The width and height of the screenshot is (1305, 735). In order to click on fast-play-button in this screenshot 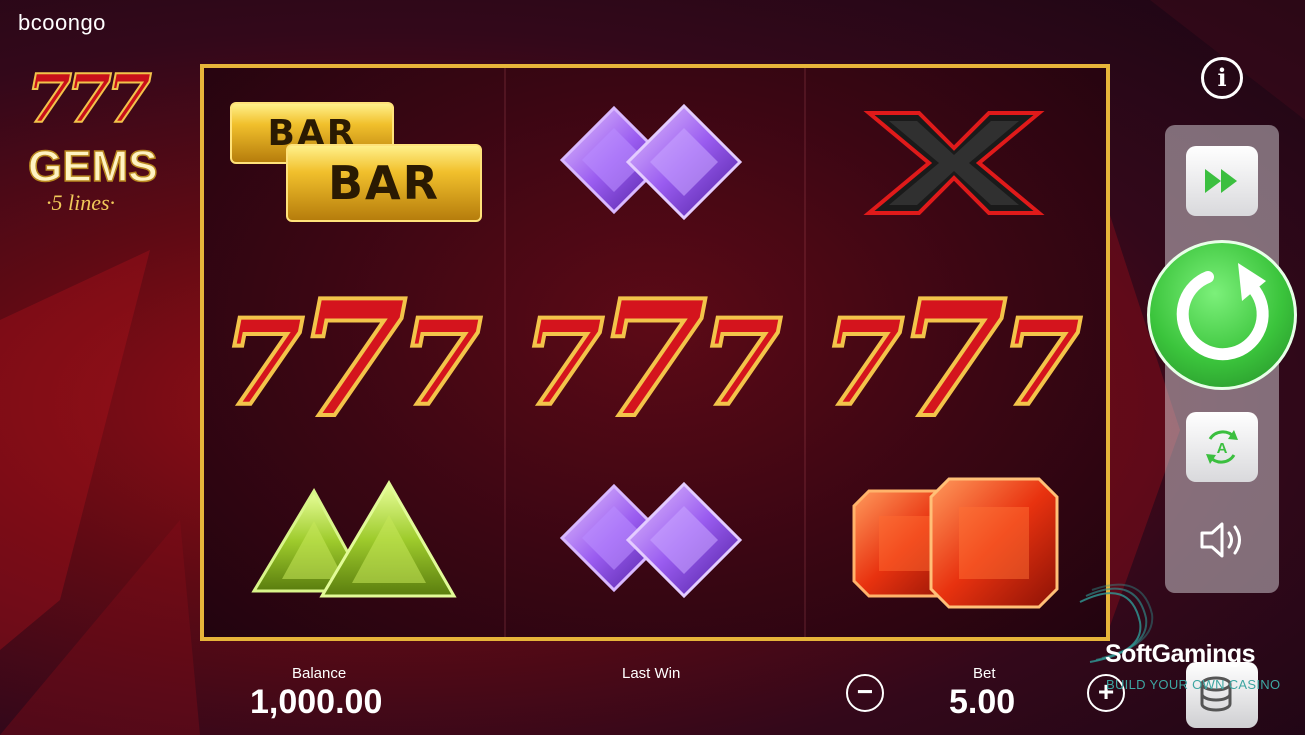, I will do `click(1222, 181)`.